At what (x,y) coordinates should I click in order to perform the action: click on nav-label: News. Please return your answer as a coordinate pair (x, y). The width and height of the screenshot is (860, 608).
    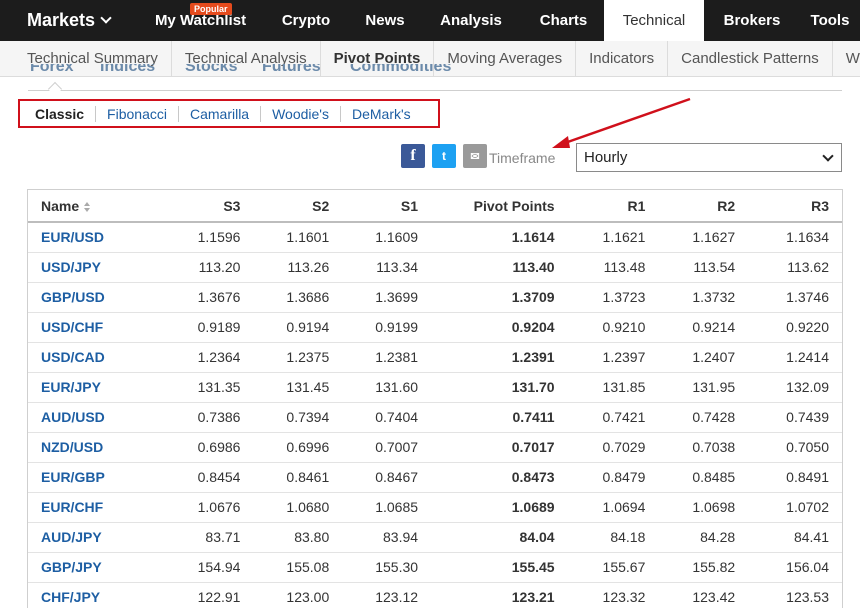
    Looking at the image, I should click on (385, 20).